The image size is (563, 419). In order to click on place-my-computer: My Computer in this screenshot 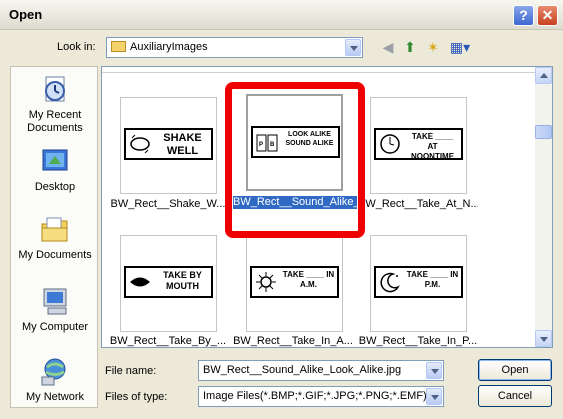, I will do `click(55, 310)`.